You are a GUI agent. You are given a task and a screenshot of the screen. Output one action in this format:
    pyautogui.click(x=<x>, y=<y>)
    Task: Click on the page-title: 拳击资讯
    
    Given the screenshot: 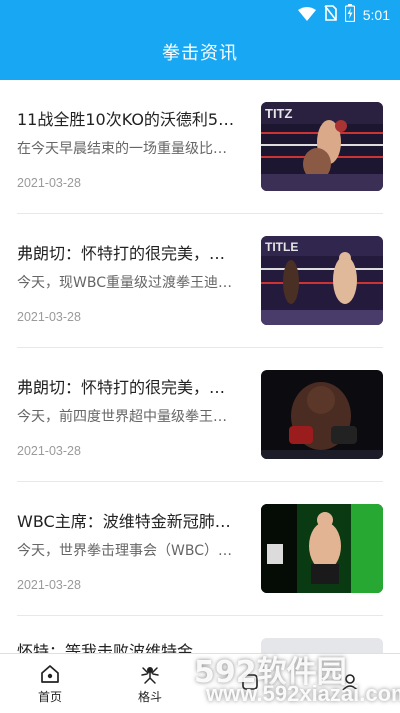 What is the action you would take?
    pyautogui.click(x=200, y=53)
    